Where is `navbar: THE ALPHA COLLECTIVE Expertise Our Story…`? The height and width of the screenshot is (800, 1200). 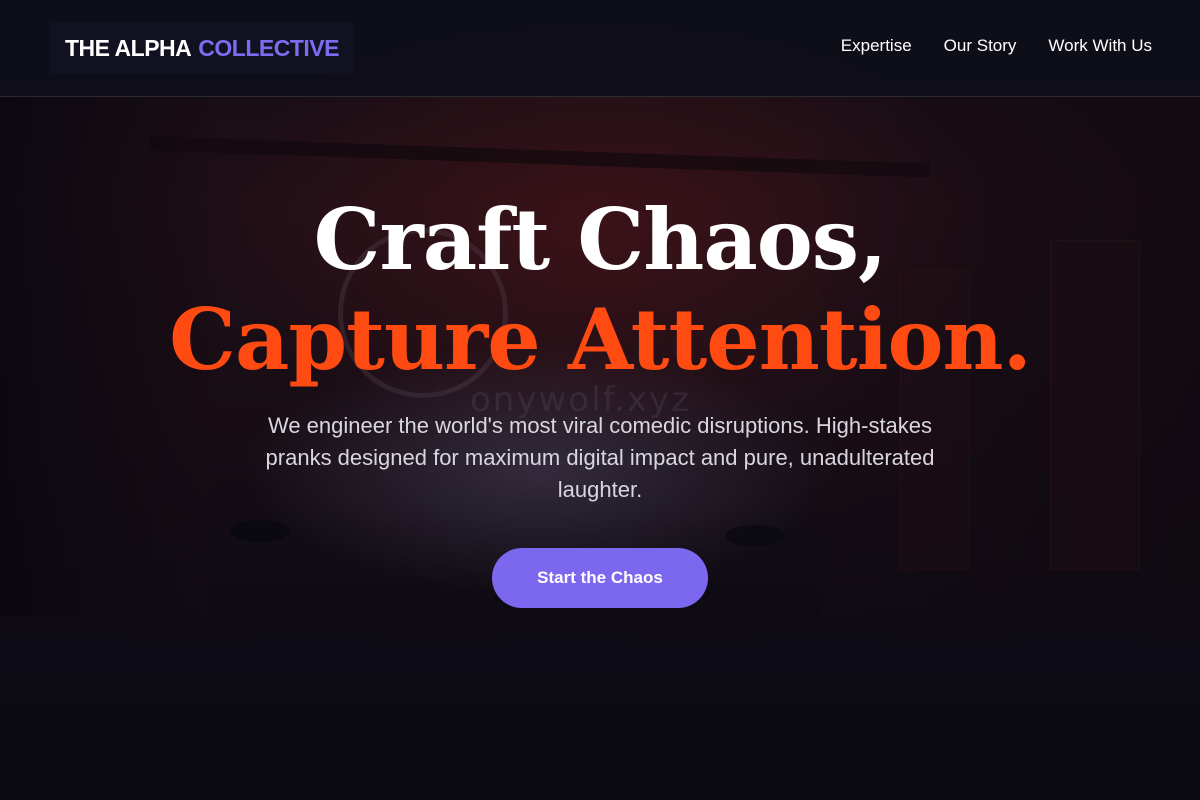
navbar: THE ALPHA COLLECTIVE Expertise Our Story… is located at coordinates (600, 48).